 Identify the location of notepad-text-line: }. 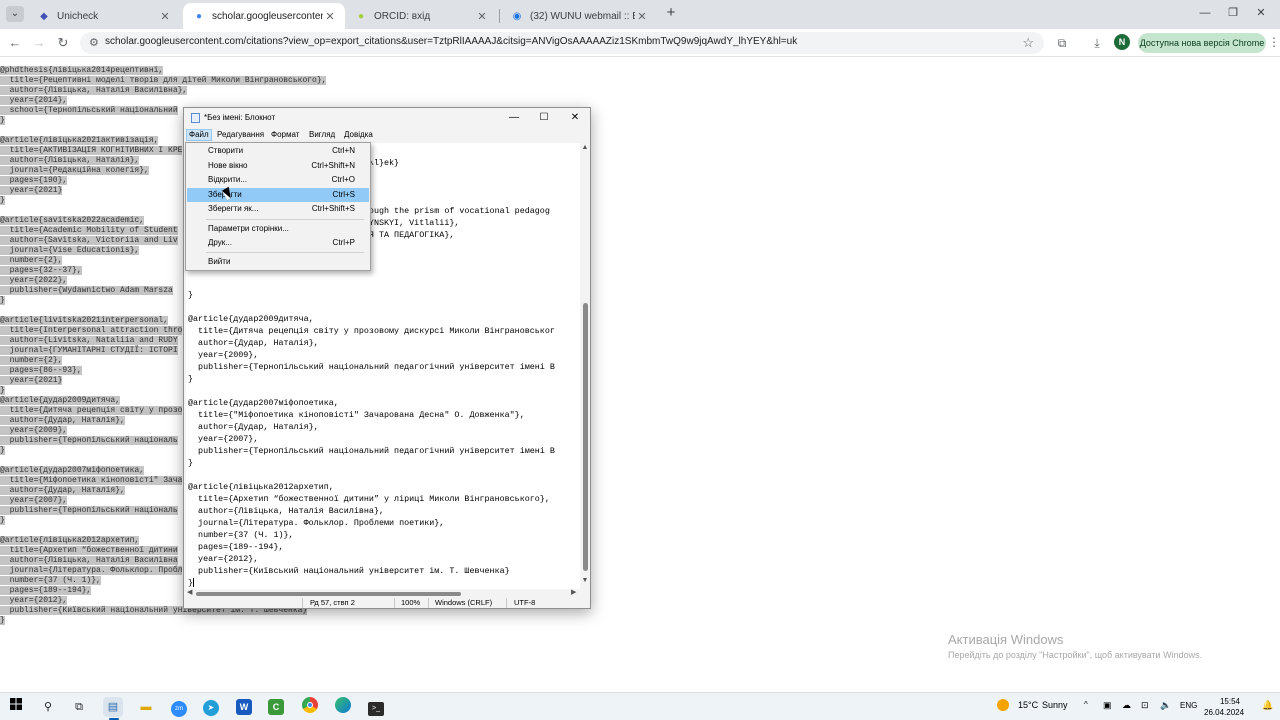
(190, 379).